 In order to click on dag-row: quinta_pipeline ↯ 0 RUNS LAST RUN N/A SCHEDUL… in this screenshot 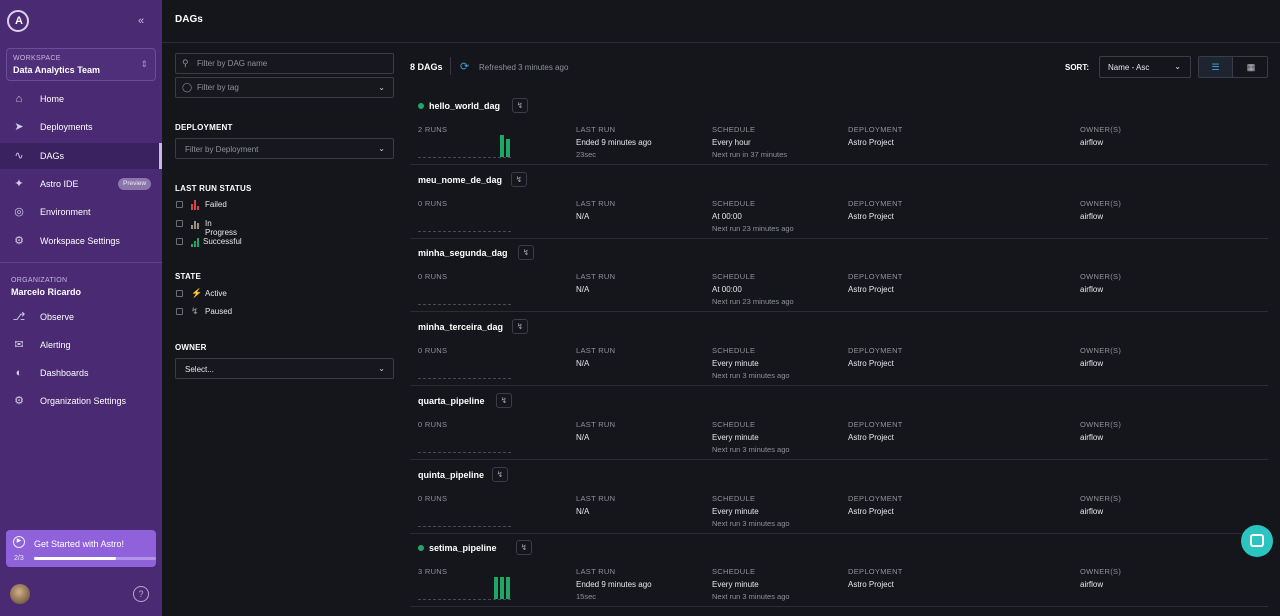, I will do `click(839, 497)`.